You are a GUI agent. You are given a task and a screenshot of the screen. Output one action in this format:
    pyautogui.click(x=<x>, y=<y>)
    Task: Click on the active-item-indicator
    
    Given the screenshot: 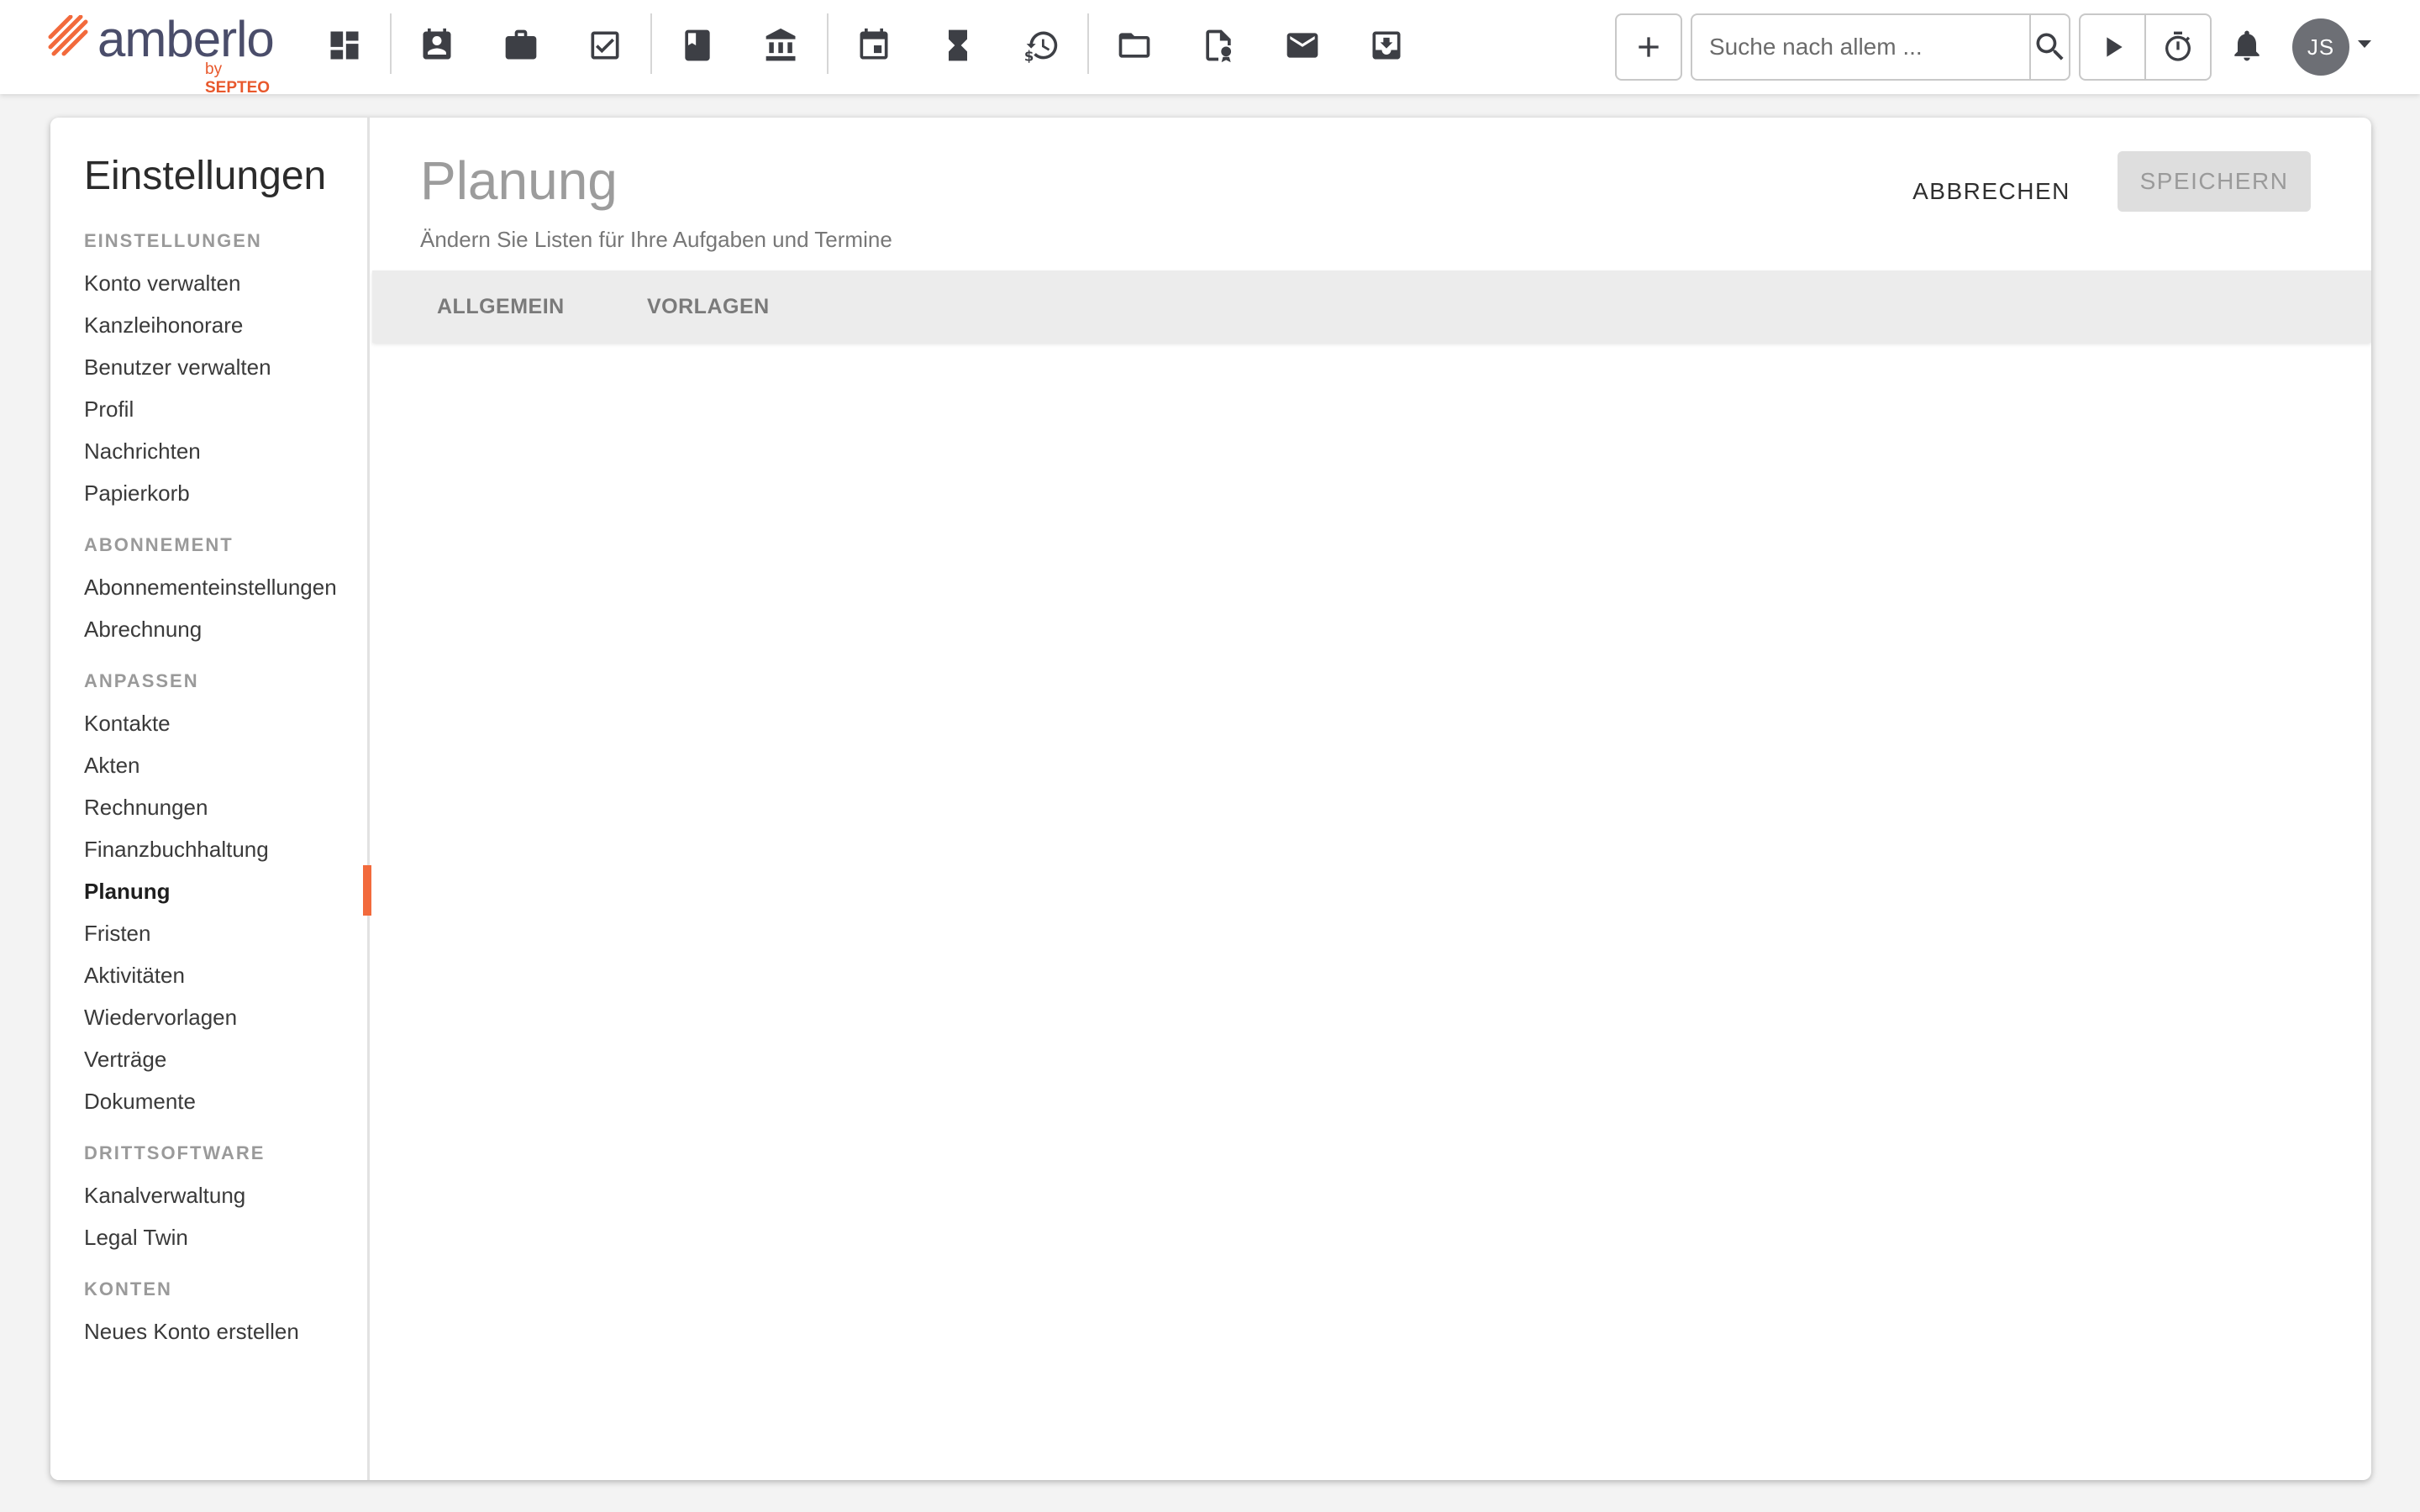 What is the action you would take?
    pyautogui.click(x=367, y=890)
    